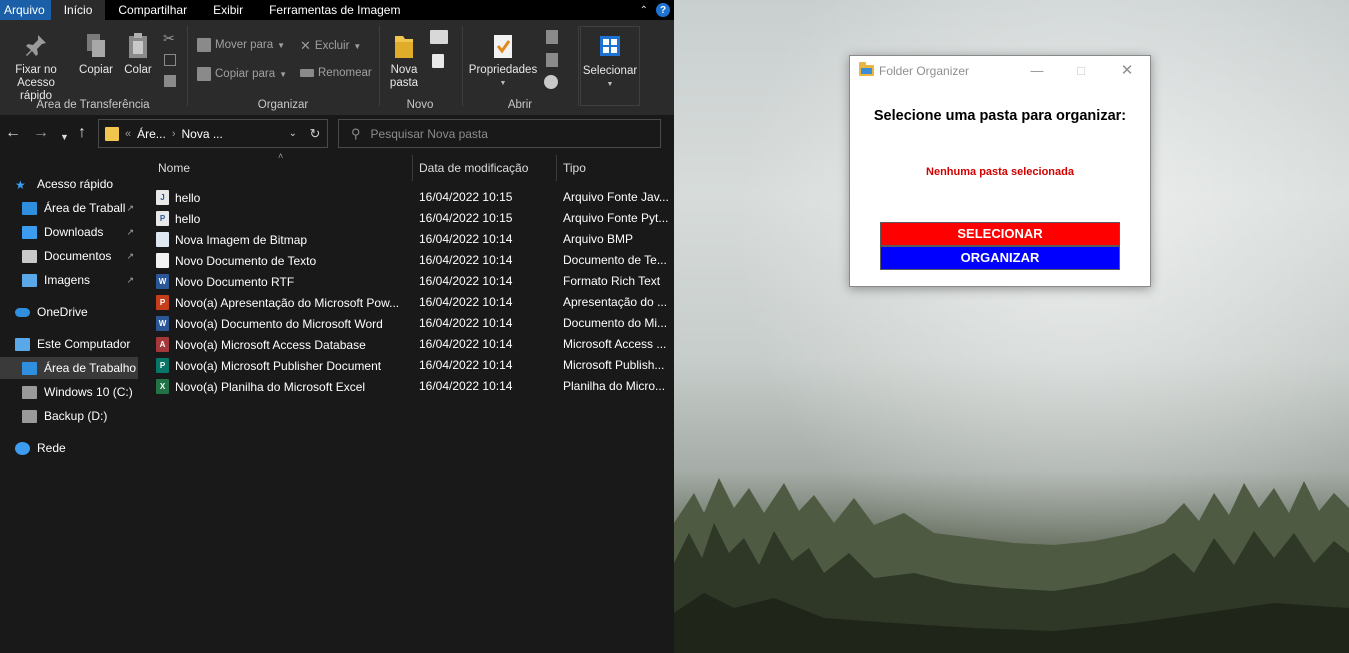 Image resolution: width=1349 pixels, height=653 pixels. I want to click on minimize-icon: —, so click(1037, 71).